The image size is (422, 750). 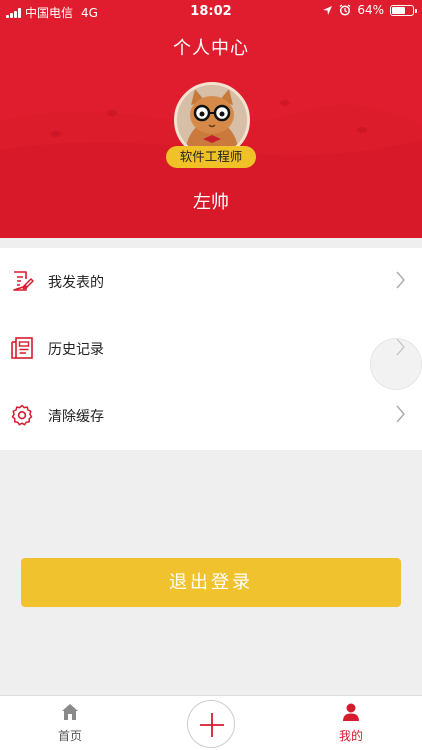 What do you see at coordinates (211, 48) in the screenshot?
I see `page-title: 个人中心` at bounding box center [211, 48].